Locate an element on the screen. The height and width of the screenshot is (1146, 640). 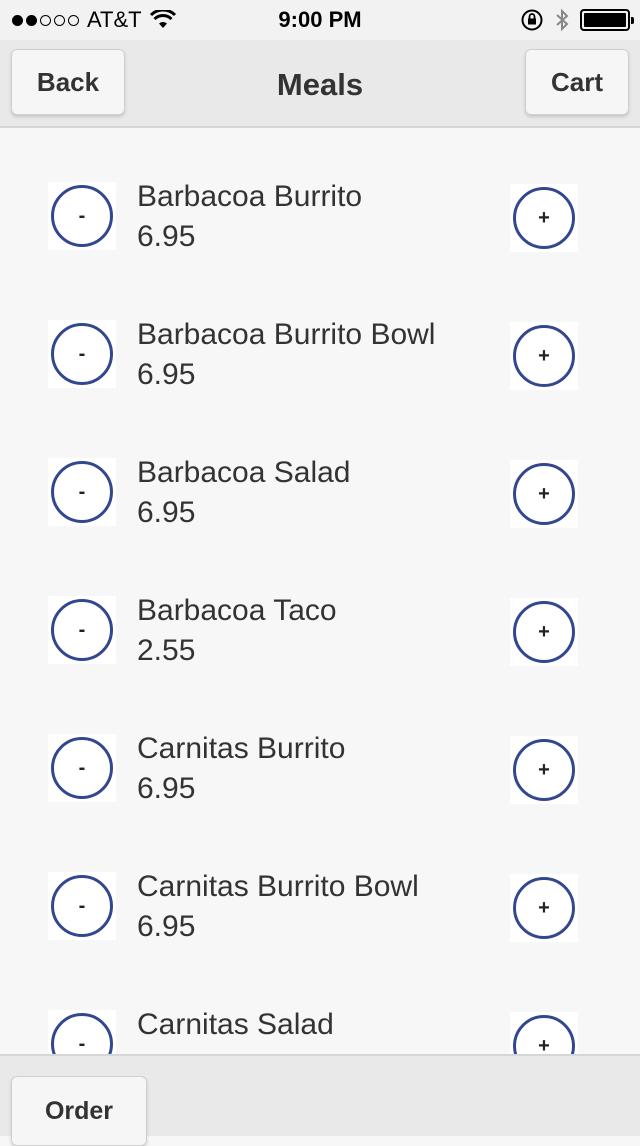
list-item: - Carnitas Salad + is located at coordinates (320, 1005).